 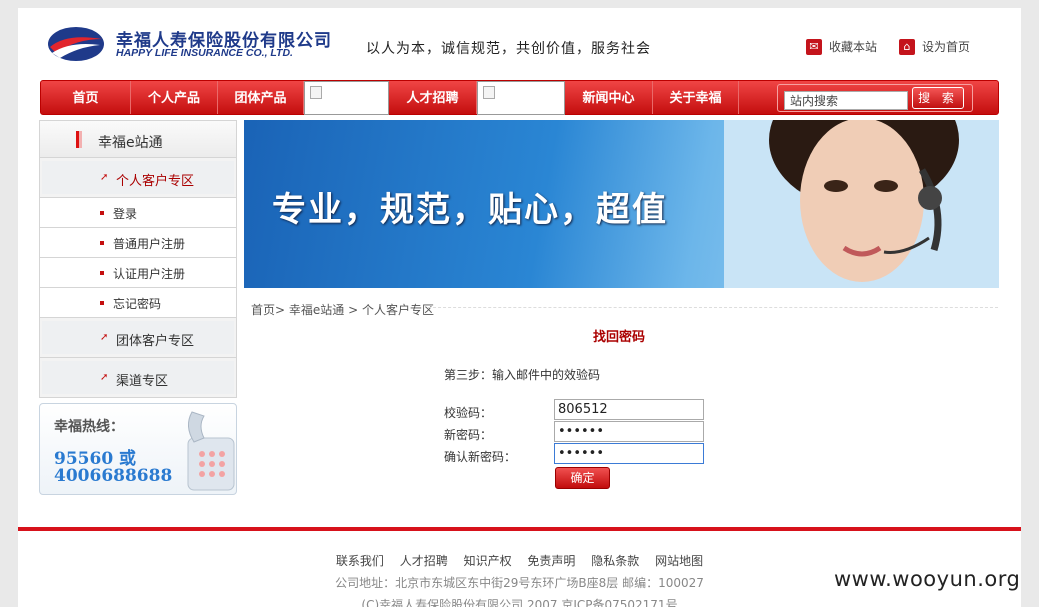 I want to click on footer-link-contact: 联系我们, so click(x=360, y=561).